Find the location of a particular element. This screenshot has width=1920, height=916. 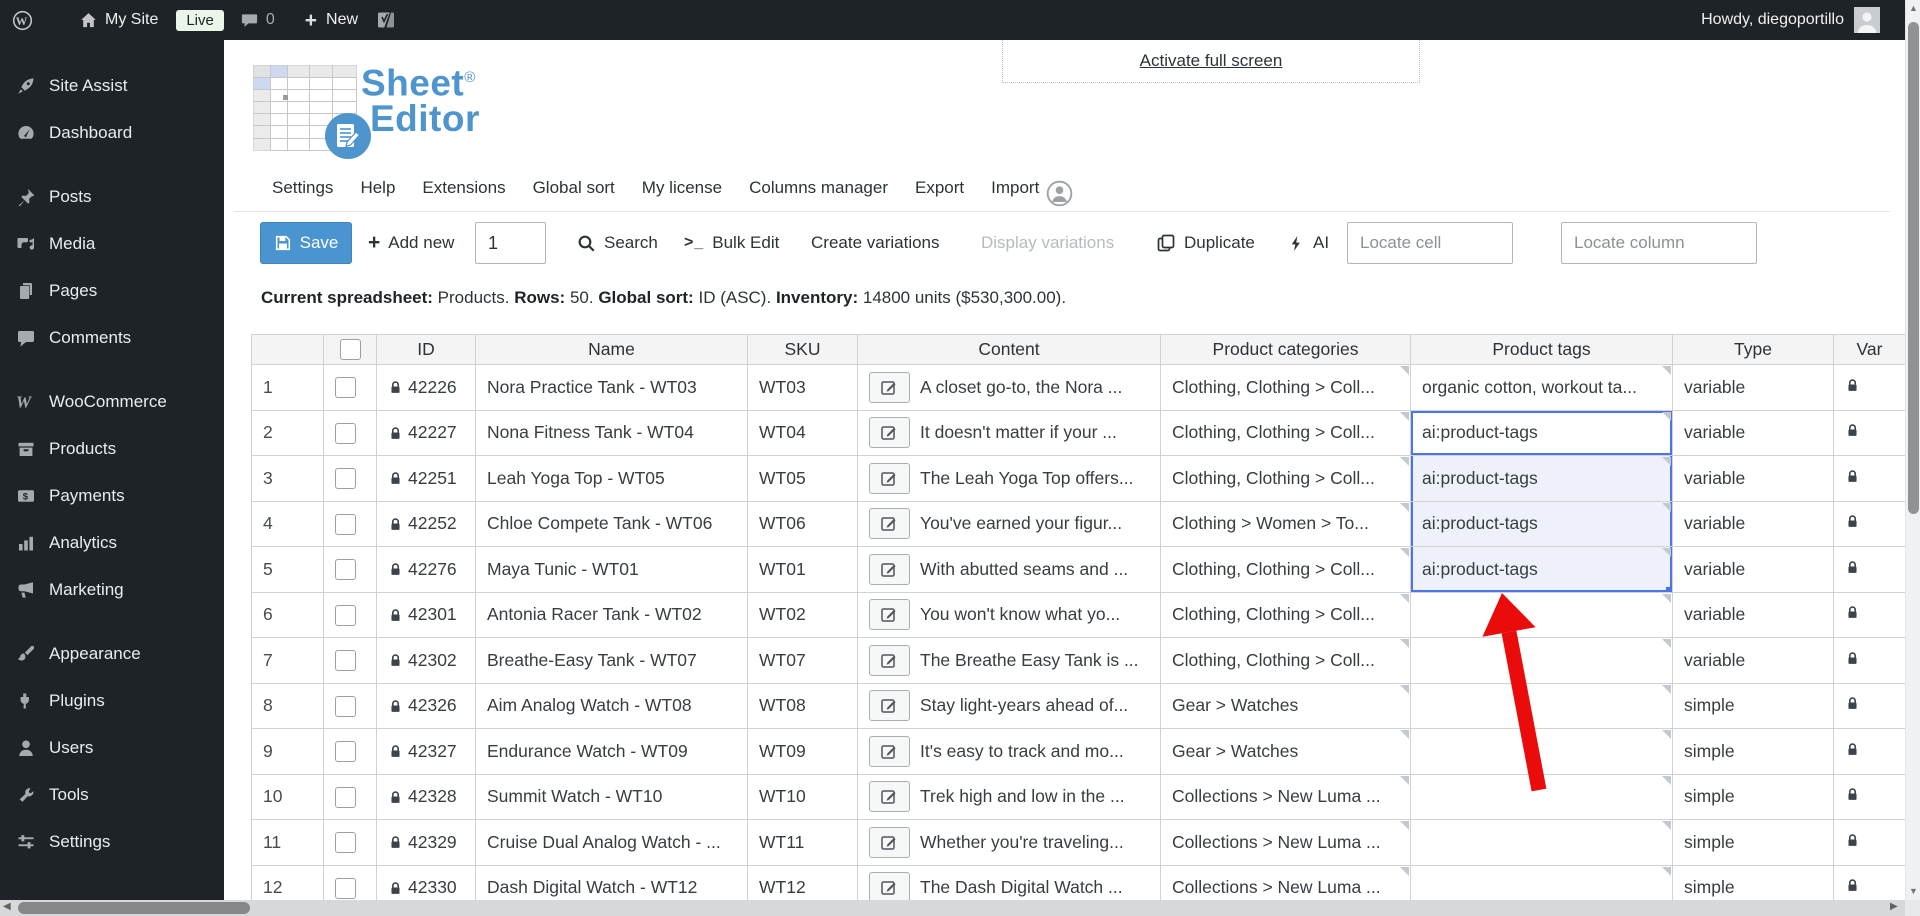

cell-name: Aim Analog Watch - WT08 is located at coordinates (611, 705).